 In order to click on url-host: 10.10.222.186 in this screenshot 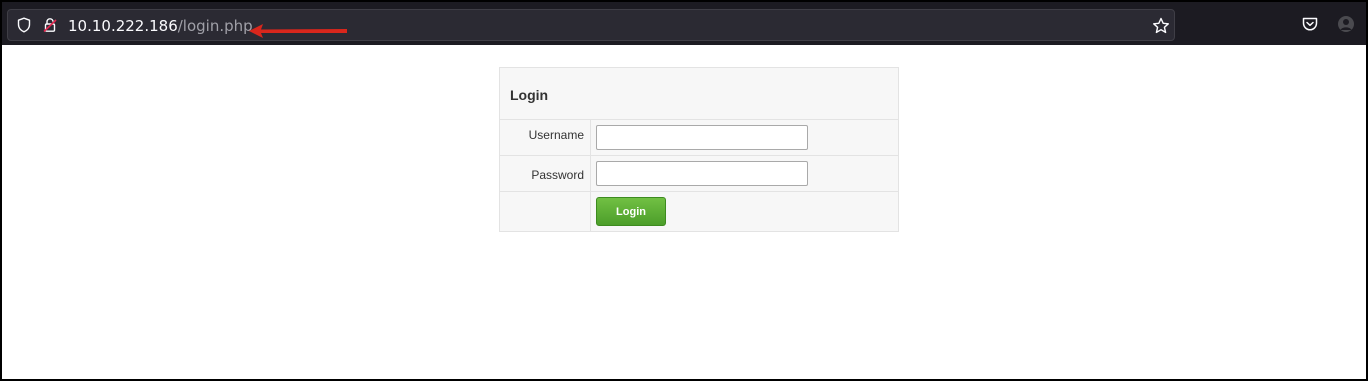, I will do `click(123, 26)`.